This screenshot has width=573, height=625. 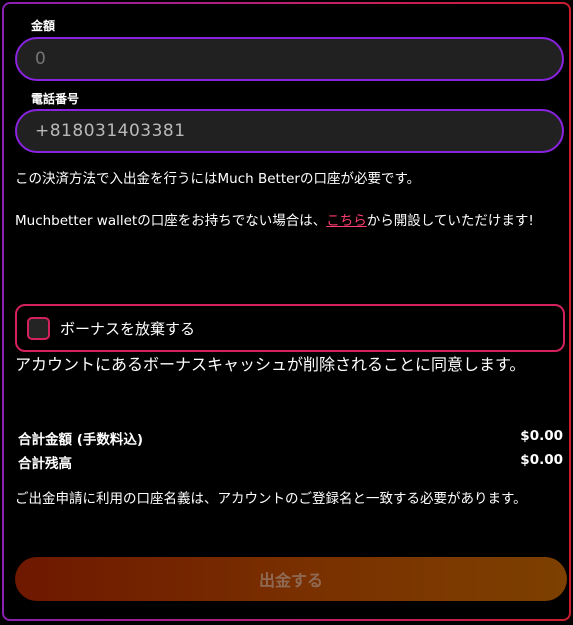 I want to click on info-line-2-suffix: から開設していただけます!, so click(x=450, y=221).